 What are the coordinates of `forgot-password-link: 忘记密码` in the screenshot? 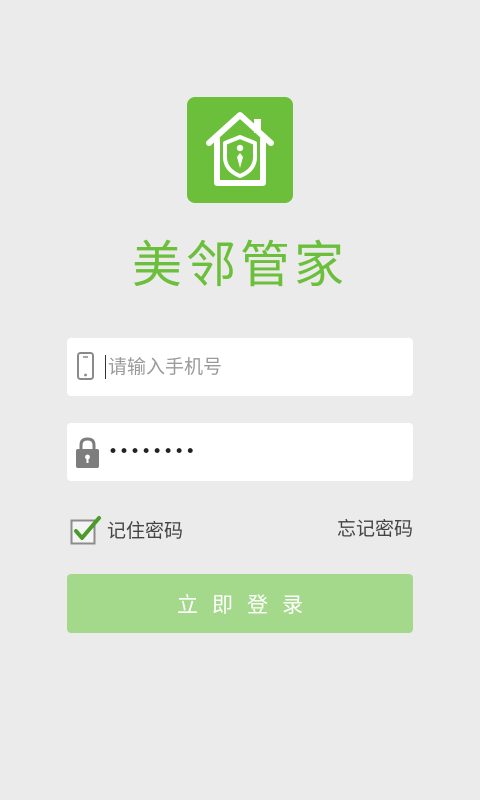 It's located at (375, 529).